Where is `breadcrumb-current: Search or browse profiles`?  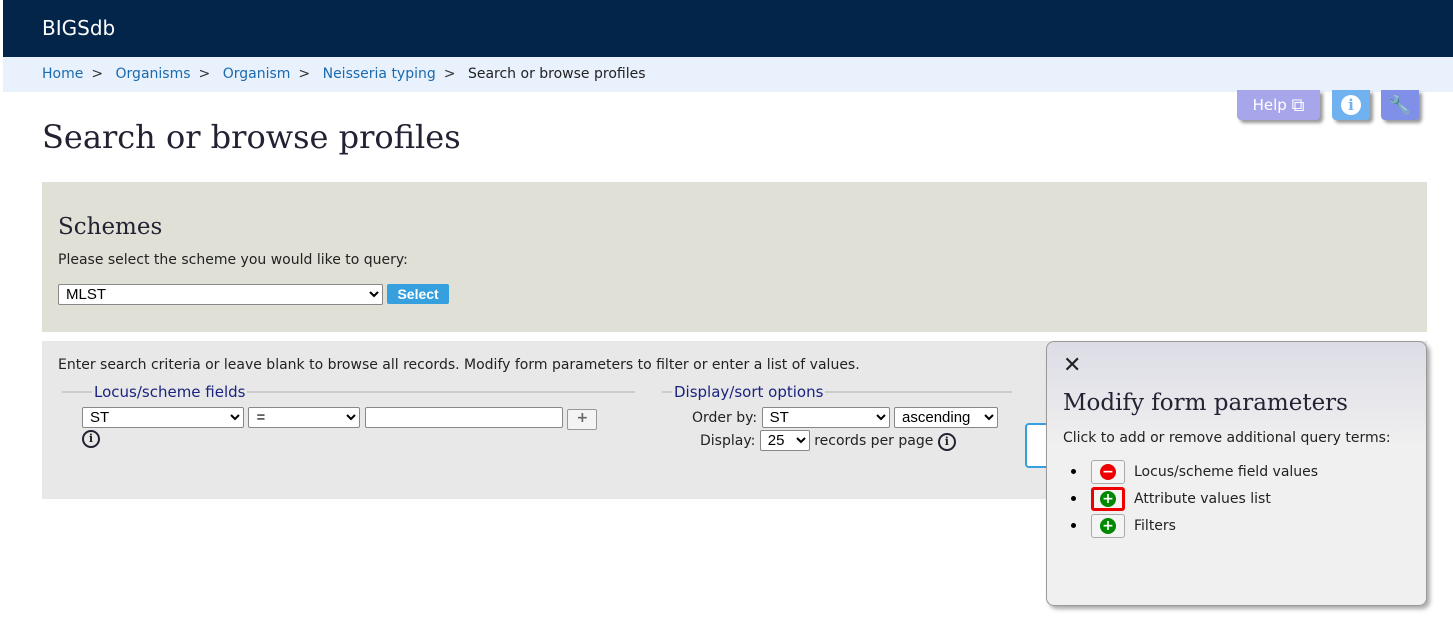 breadcrumb-current: Search or browse profiles is located at coordinates (556, 74).